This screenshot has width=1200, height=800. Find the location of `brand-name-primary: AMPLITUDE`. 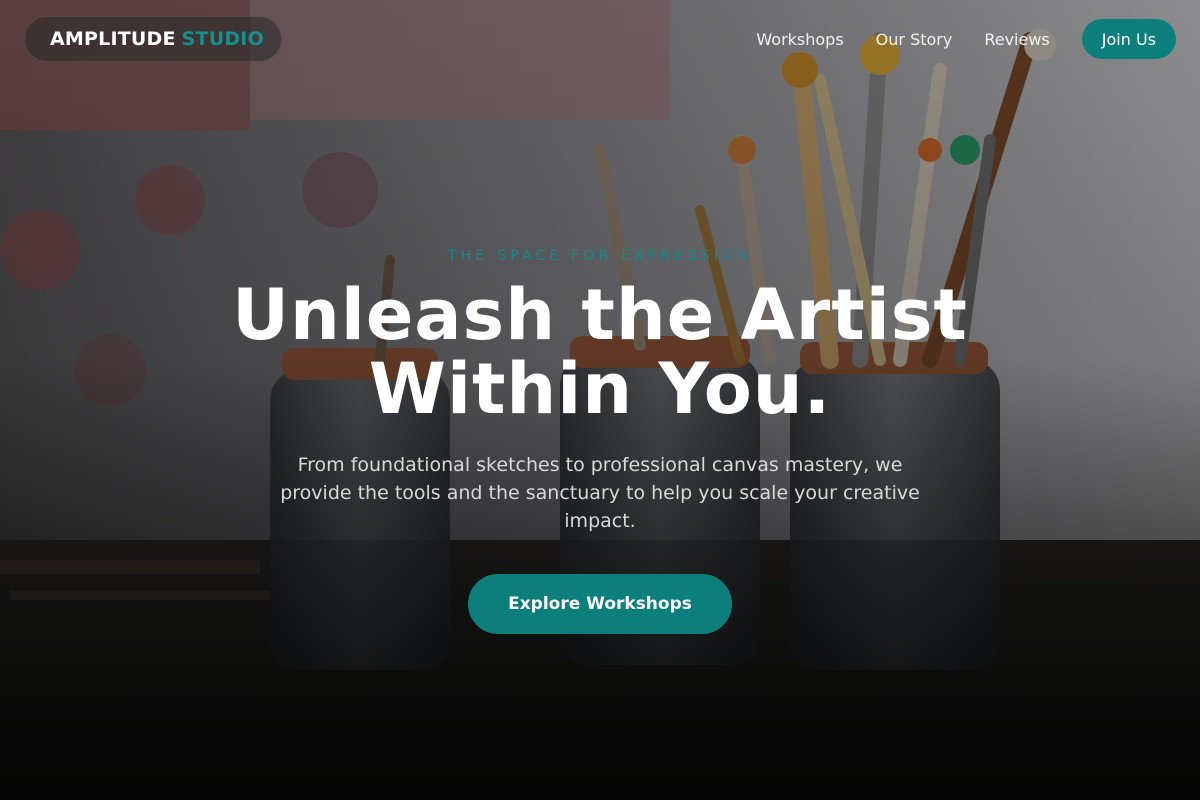

brand-name-primary: AMPLITUDE is located at coordinates (113, 39).